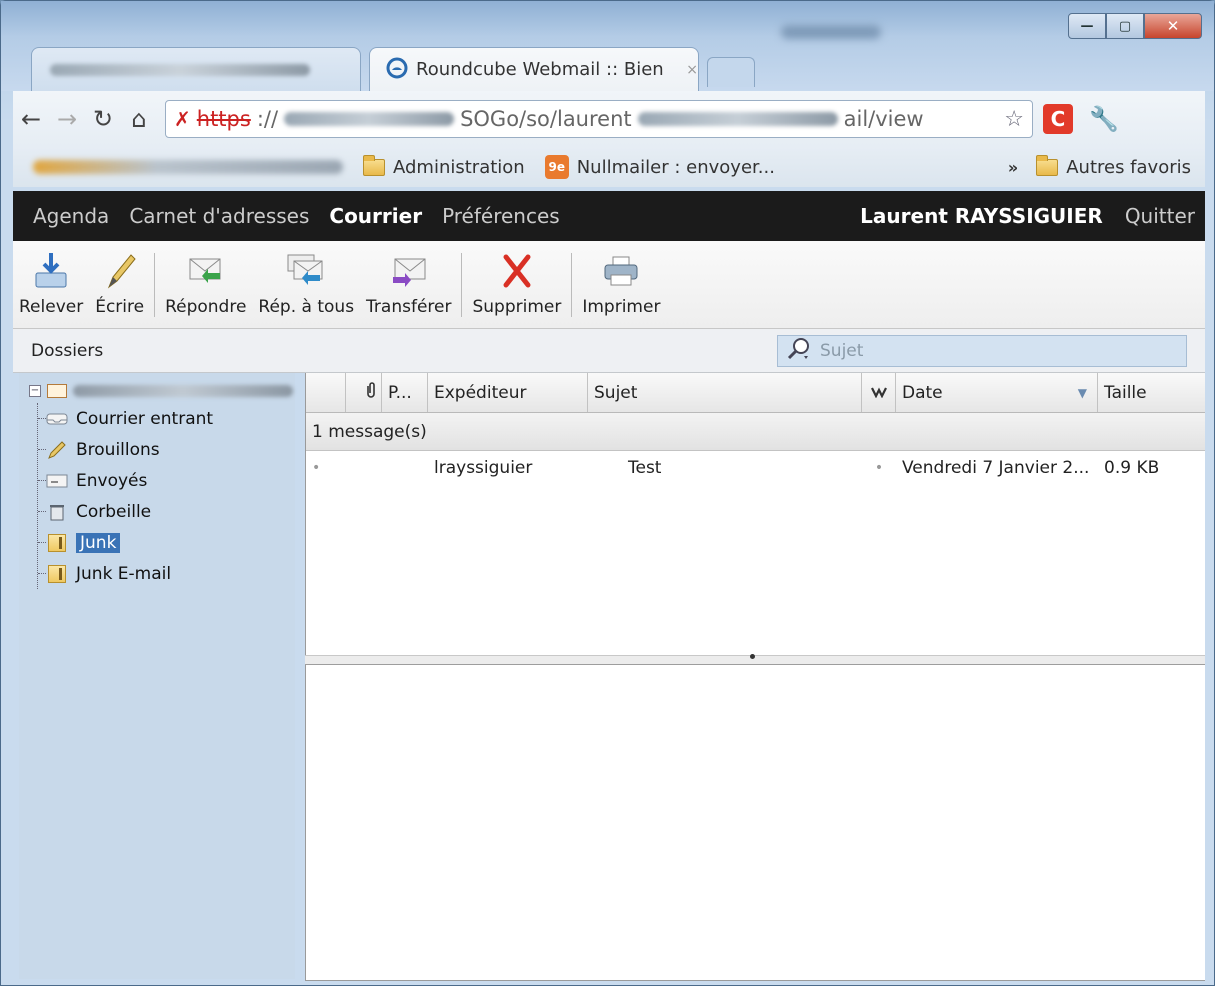 Image resolution: width=1215 pixels, height=986 pixels. I want to click on bookmark-star-icon: ☆, so click(1014, 119).